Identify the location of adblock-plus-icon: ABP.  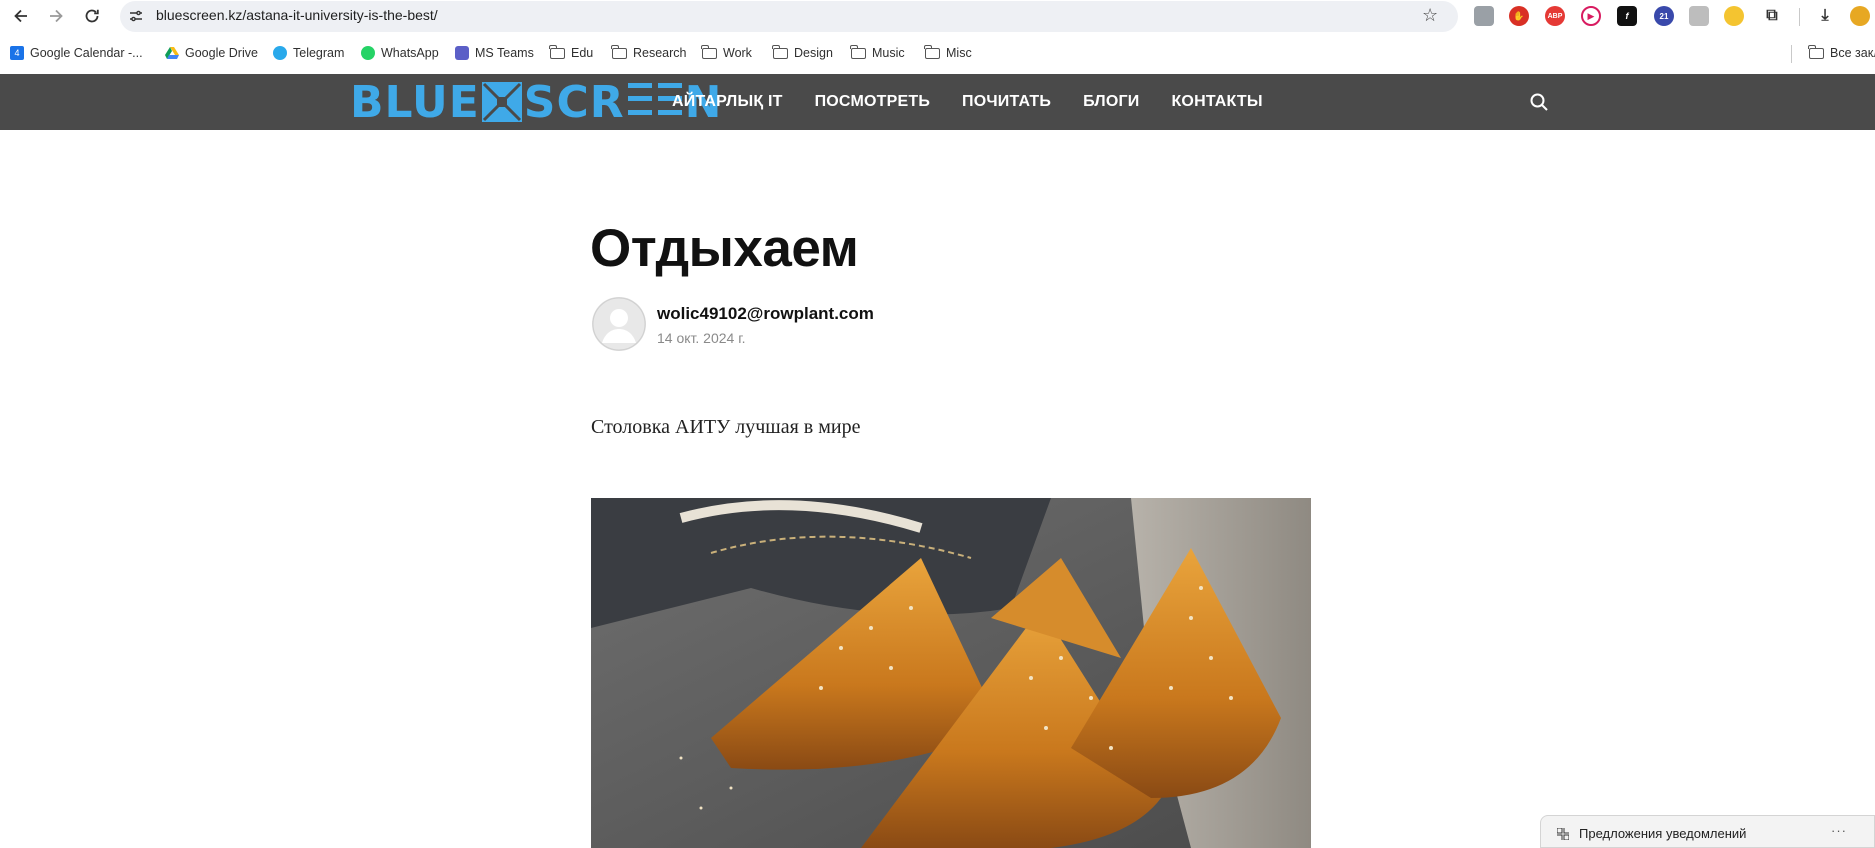
(1555, 16).